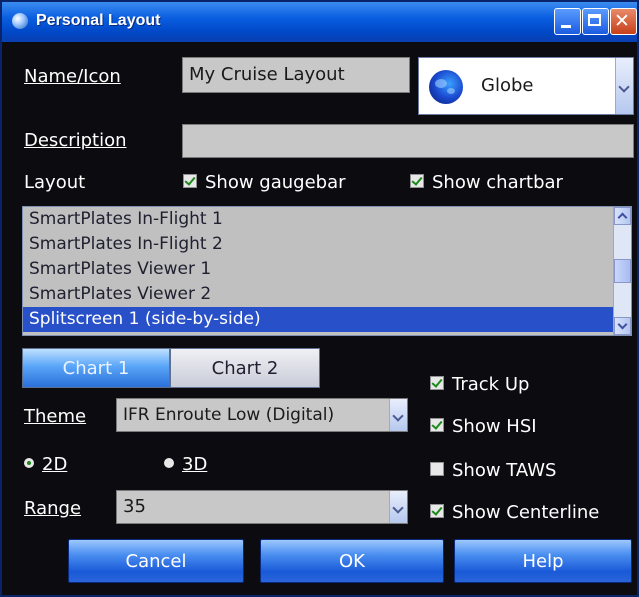 The image size is (639, 597). What do you see at coordinates (156, 561) in the screenshot?
I see `cancel-button: Cancel` at bounding box center [156, 561].